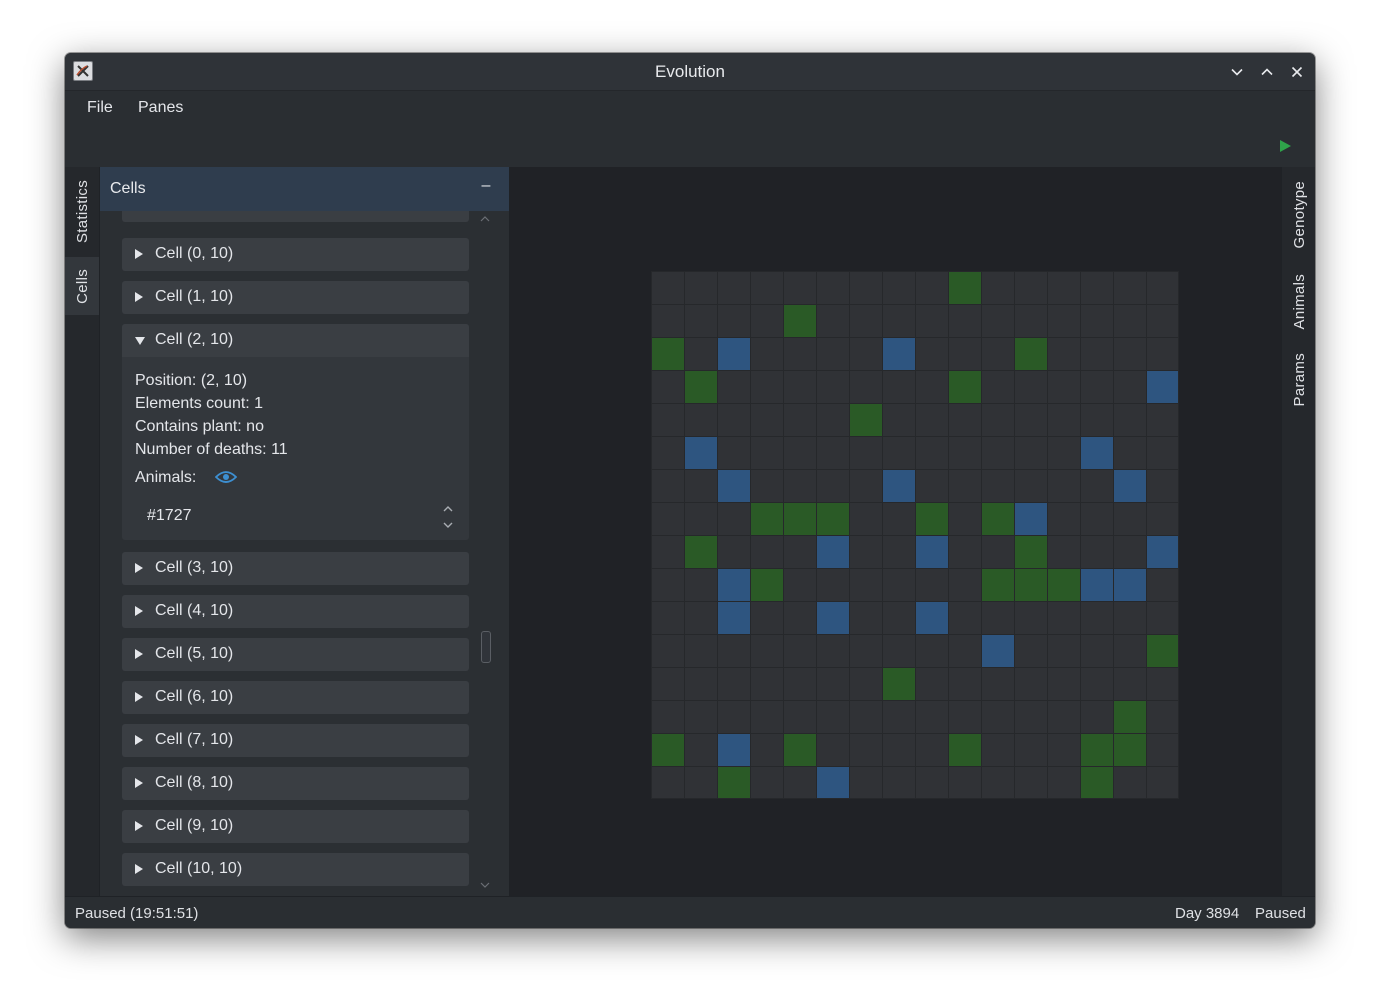  I want to click on menu-panes: Panes, so click(160, 108).